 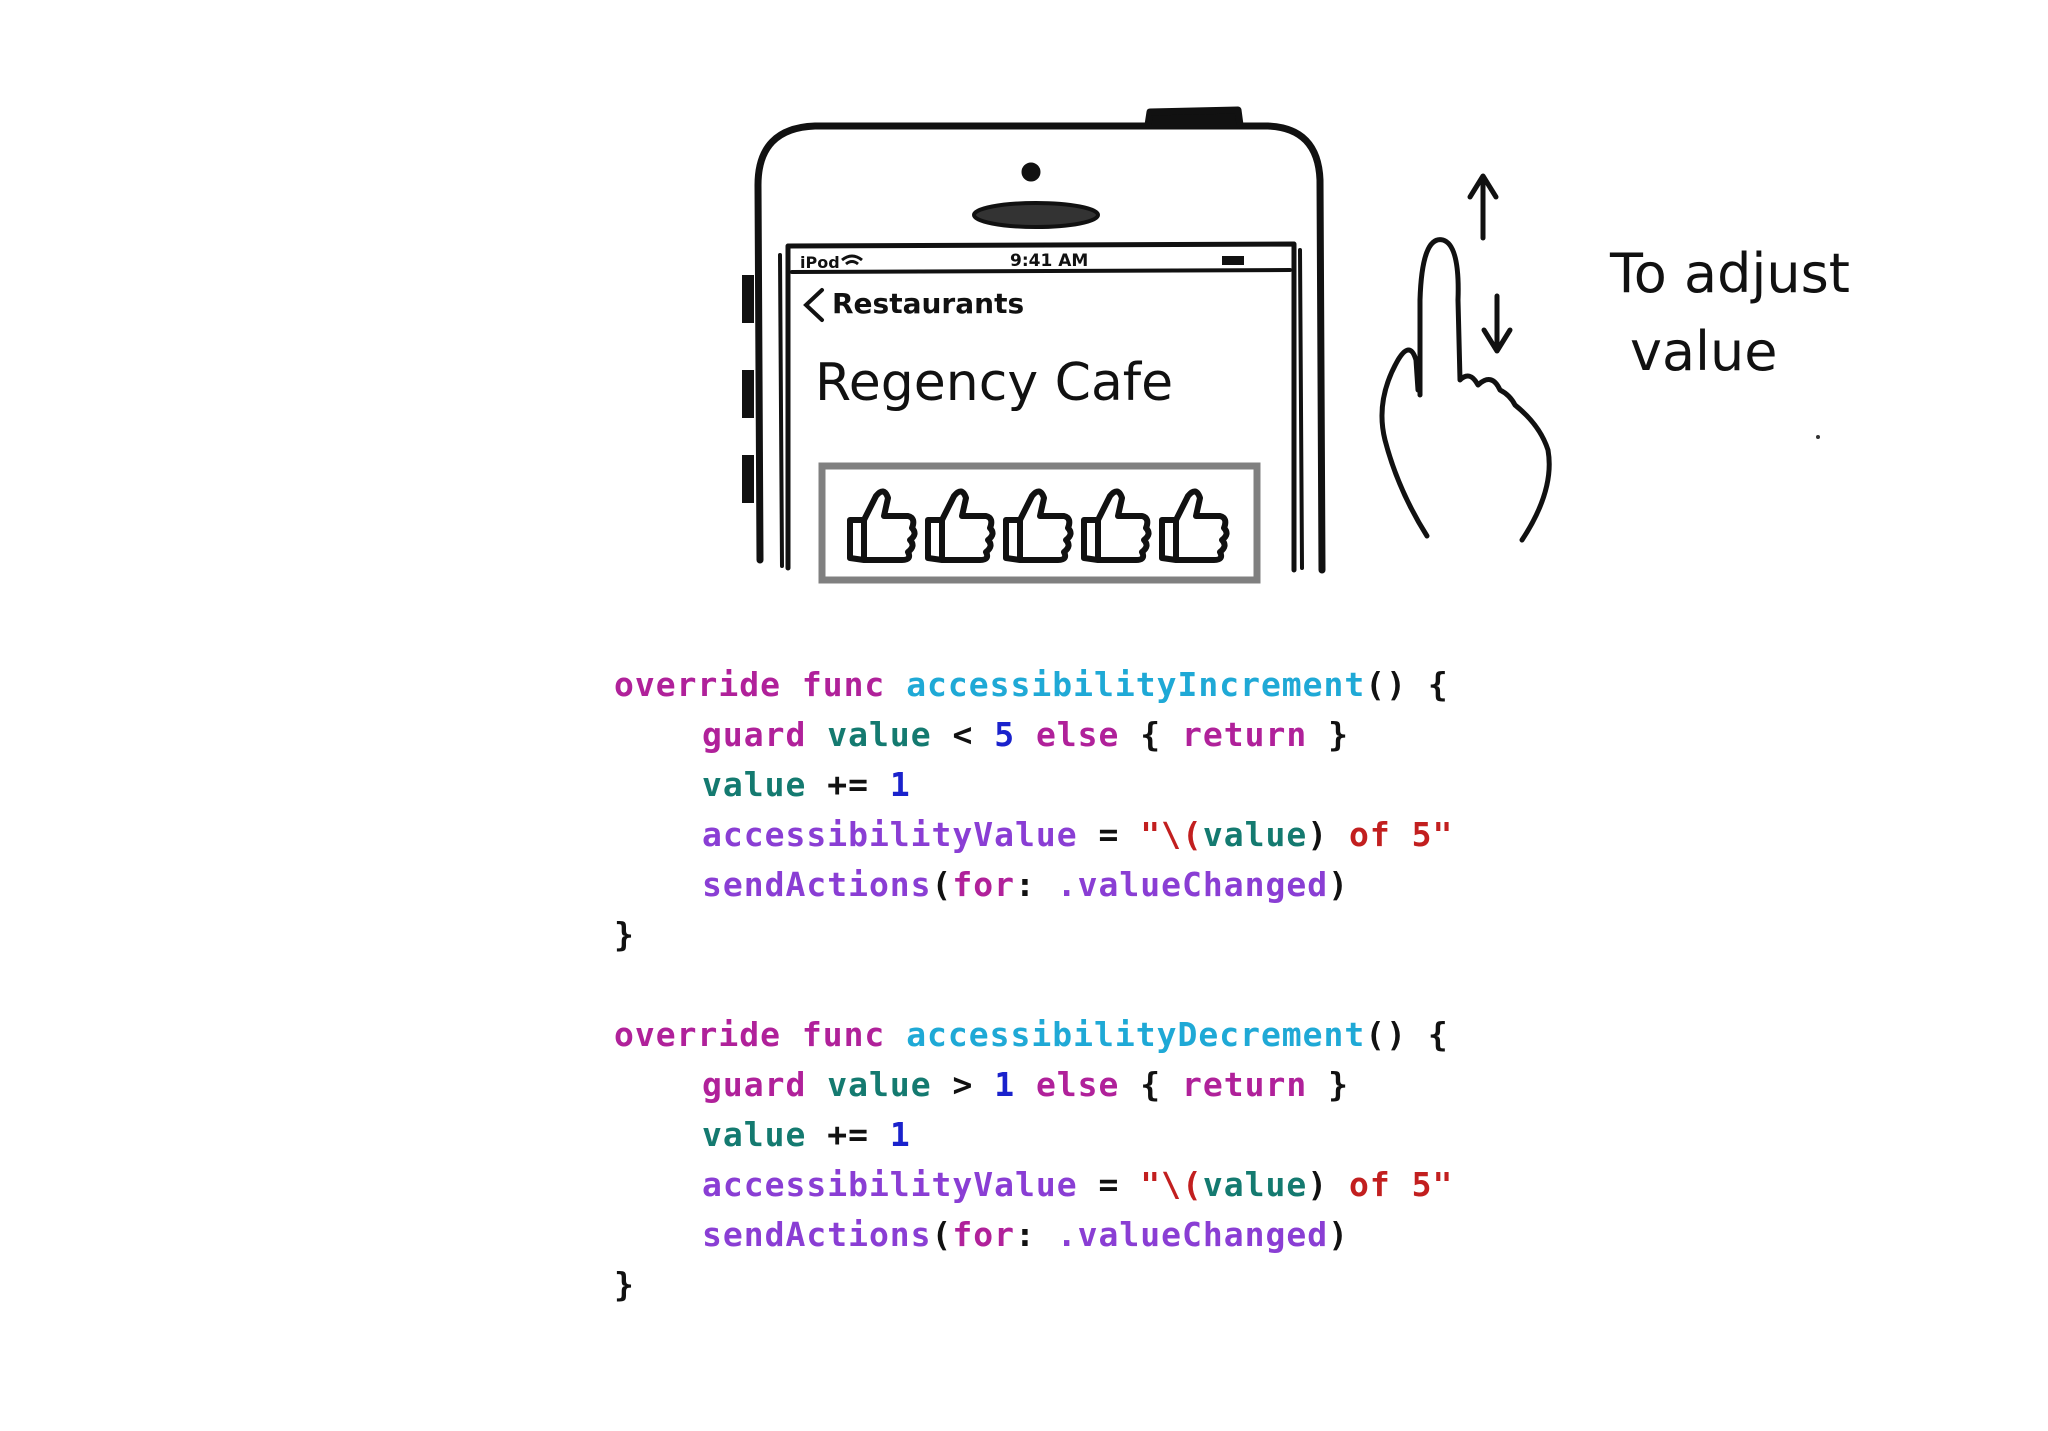 What do you see at coordinates (1704, 351) in the screenshot?
I see `gesture-caption-line2: value` at bounding box center [1704, 351].